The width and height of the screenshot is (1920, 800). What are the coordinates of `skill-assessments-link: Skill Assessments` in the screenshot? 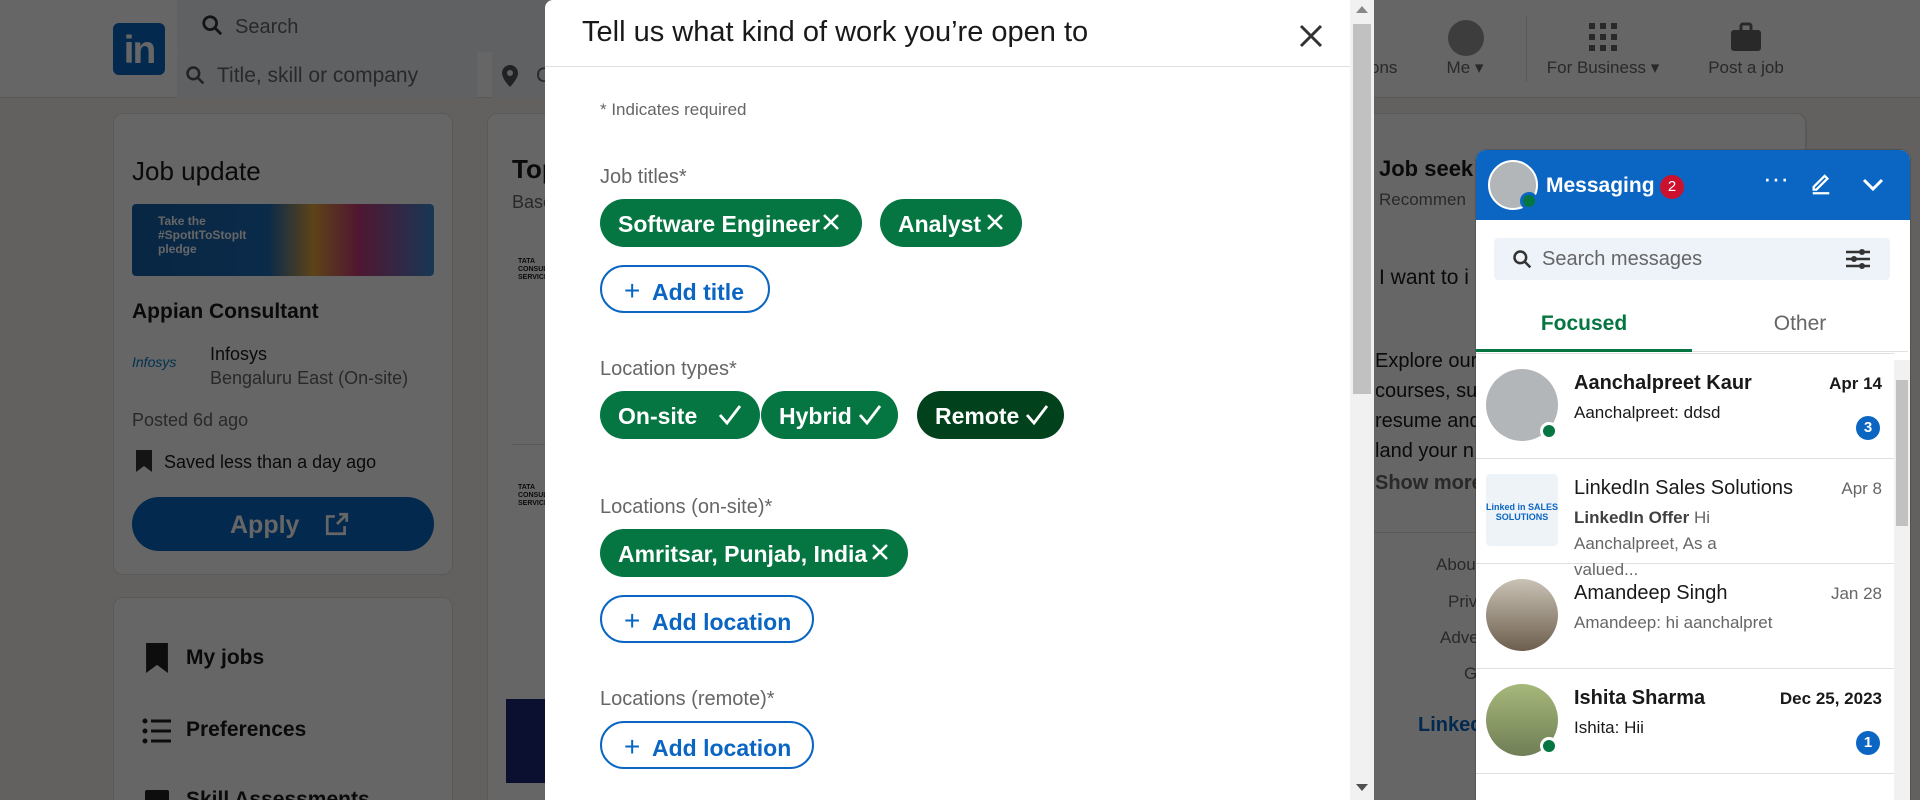 It's located at (278, 794).